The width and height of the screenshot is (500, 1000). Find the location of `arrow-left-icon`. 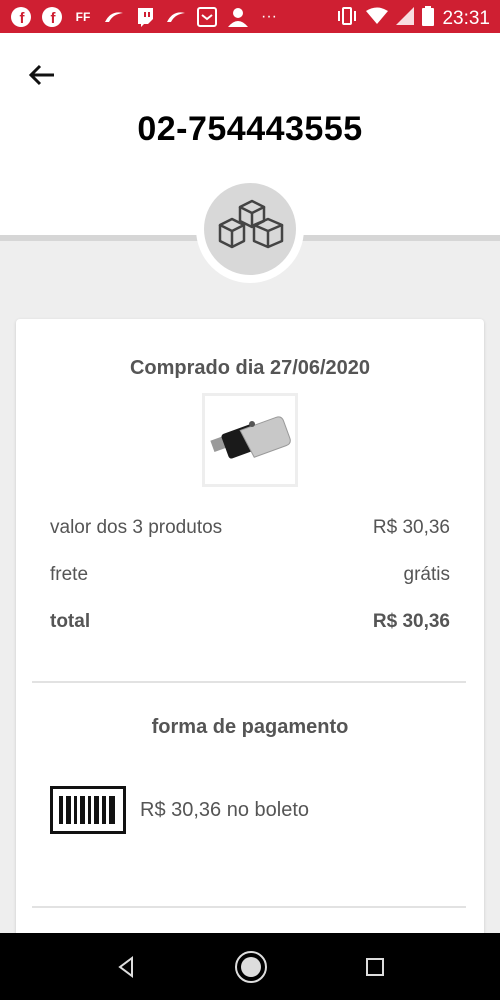

arrow-left-icon is located at coordinates (41, 75).